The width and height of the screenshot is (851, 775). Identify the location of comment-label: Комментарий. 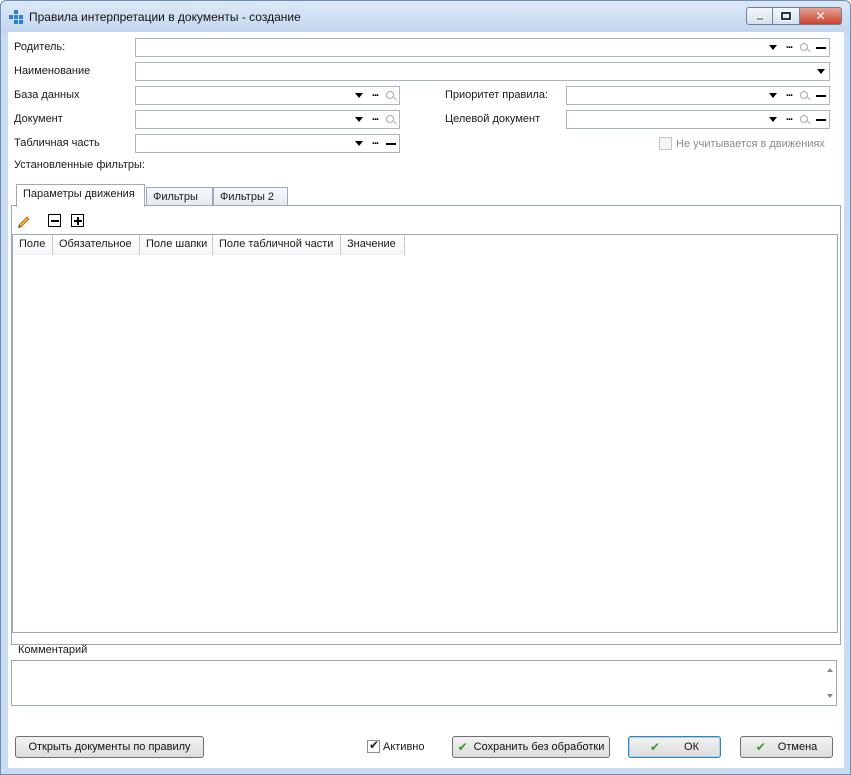
(53, 650).